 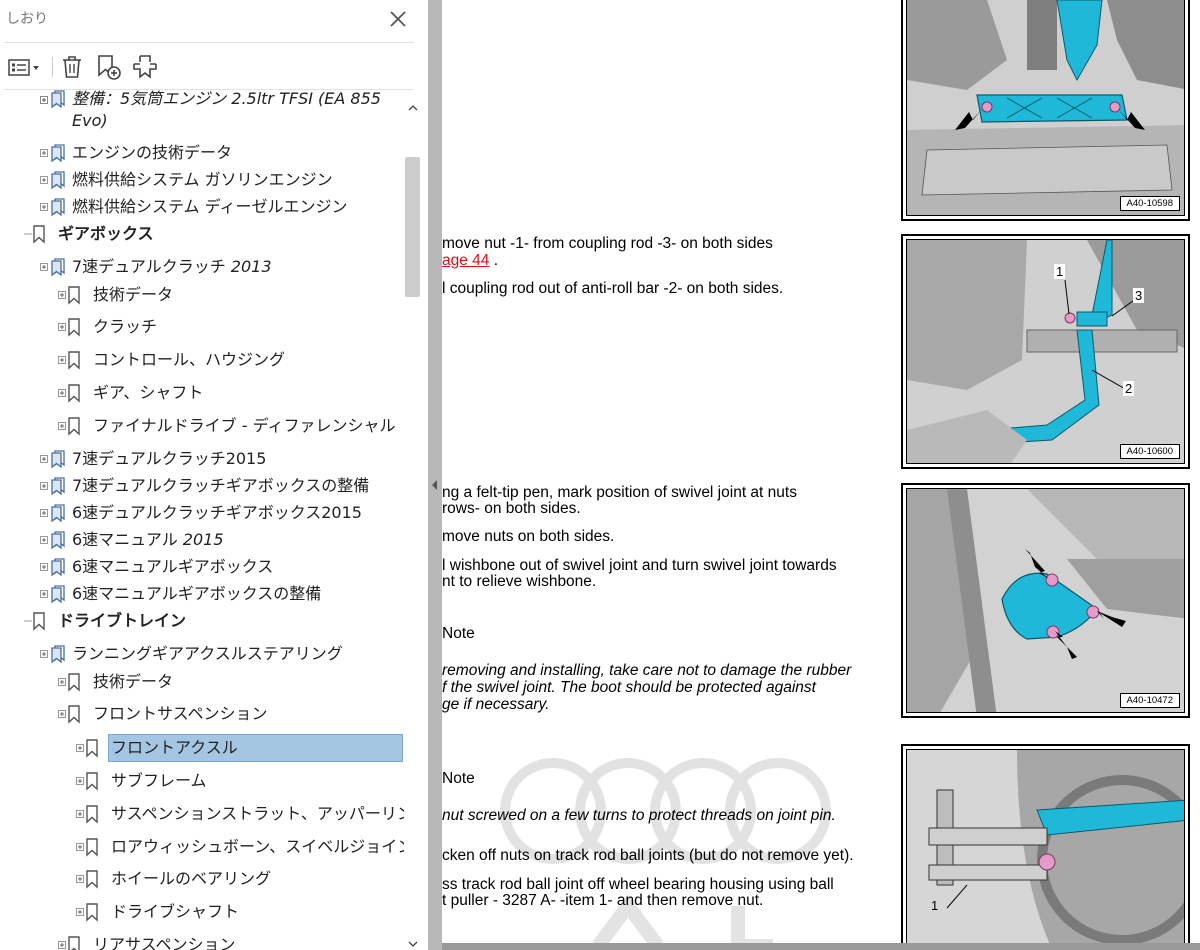 What do you see at coordinates (202, 486) in the screenshot?
I see `tree-item: 7速デュアルクラッチギアボックスの整備` at bounding box center [202, 486].